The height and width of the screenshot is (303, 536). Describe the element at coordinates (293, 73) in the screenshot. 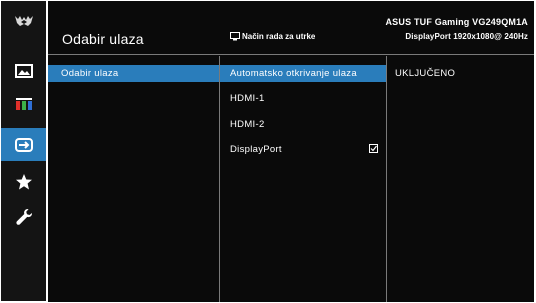

I see `menu-item-label: Automatsko otkrivanje ulaza` at that location.